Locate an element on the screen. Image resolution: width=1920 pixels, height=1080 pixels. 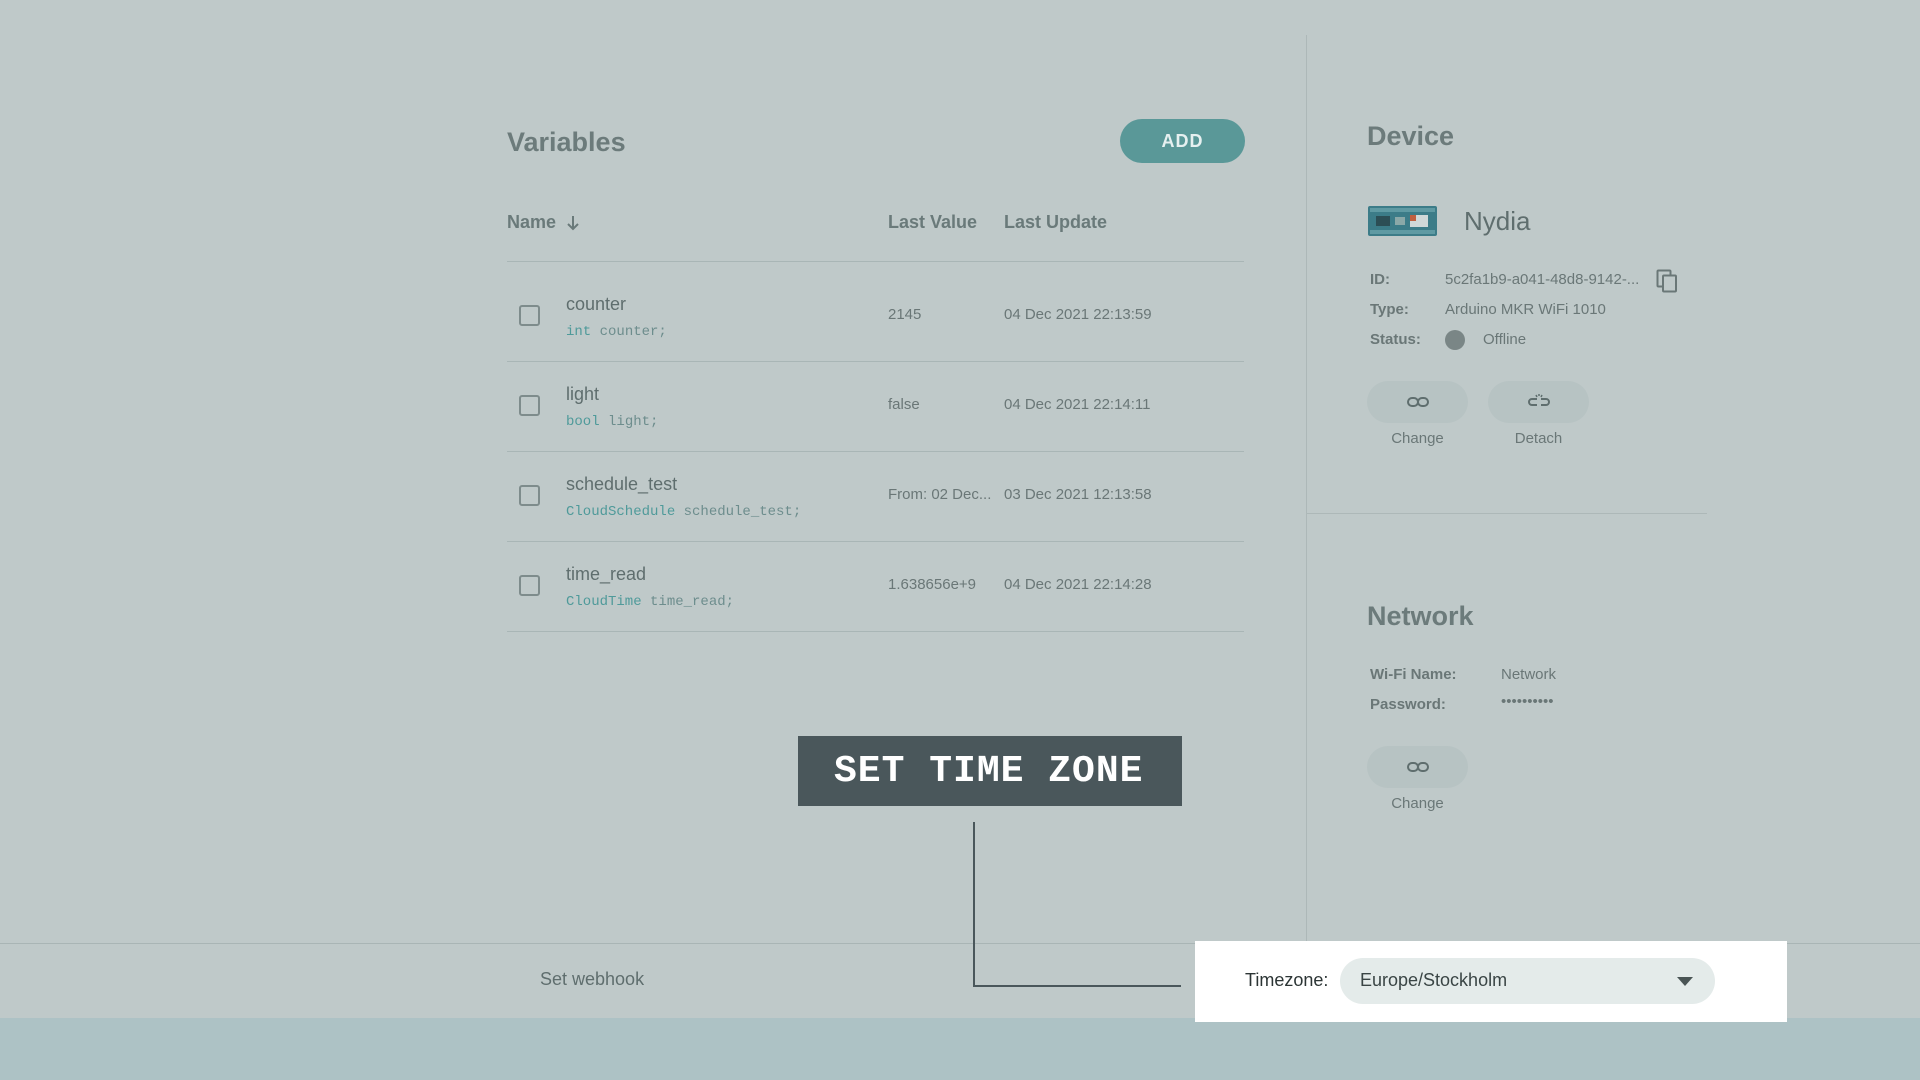
sort-down-arrow-icon is located at coordinates (573, 222).